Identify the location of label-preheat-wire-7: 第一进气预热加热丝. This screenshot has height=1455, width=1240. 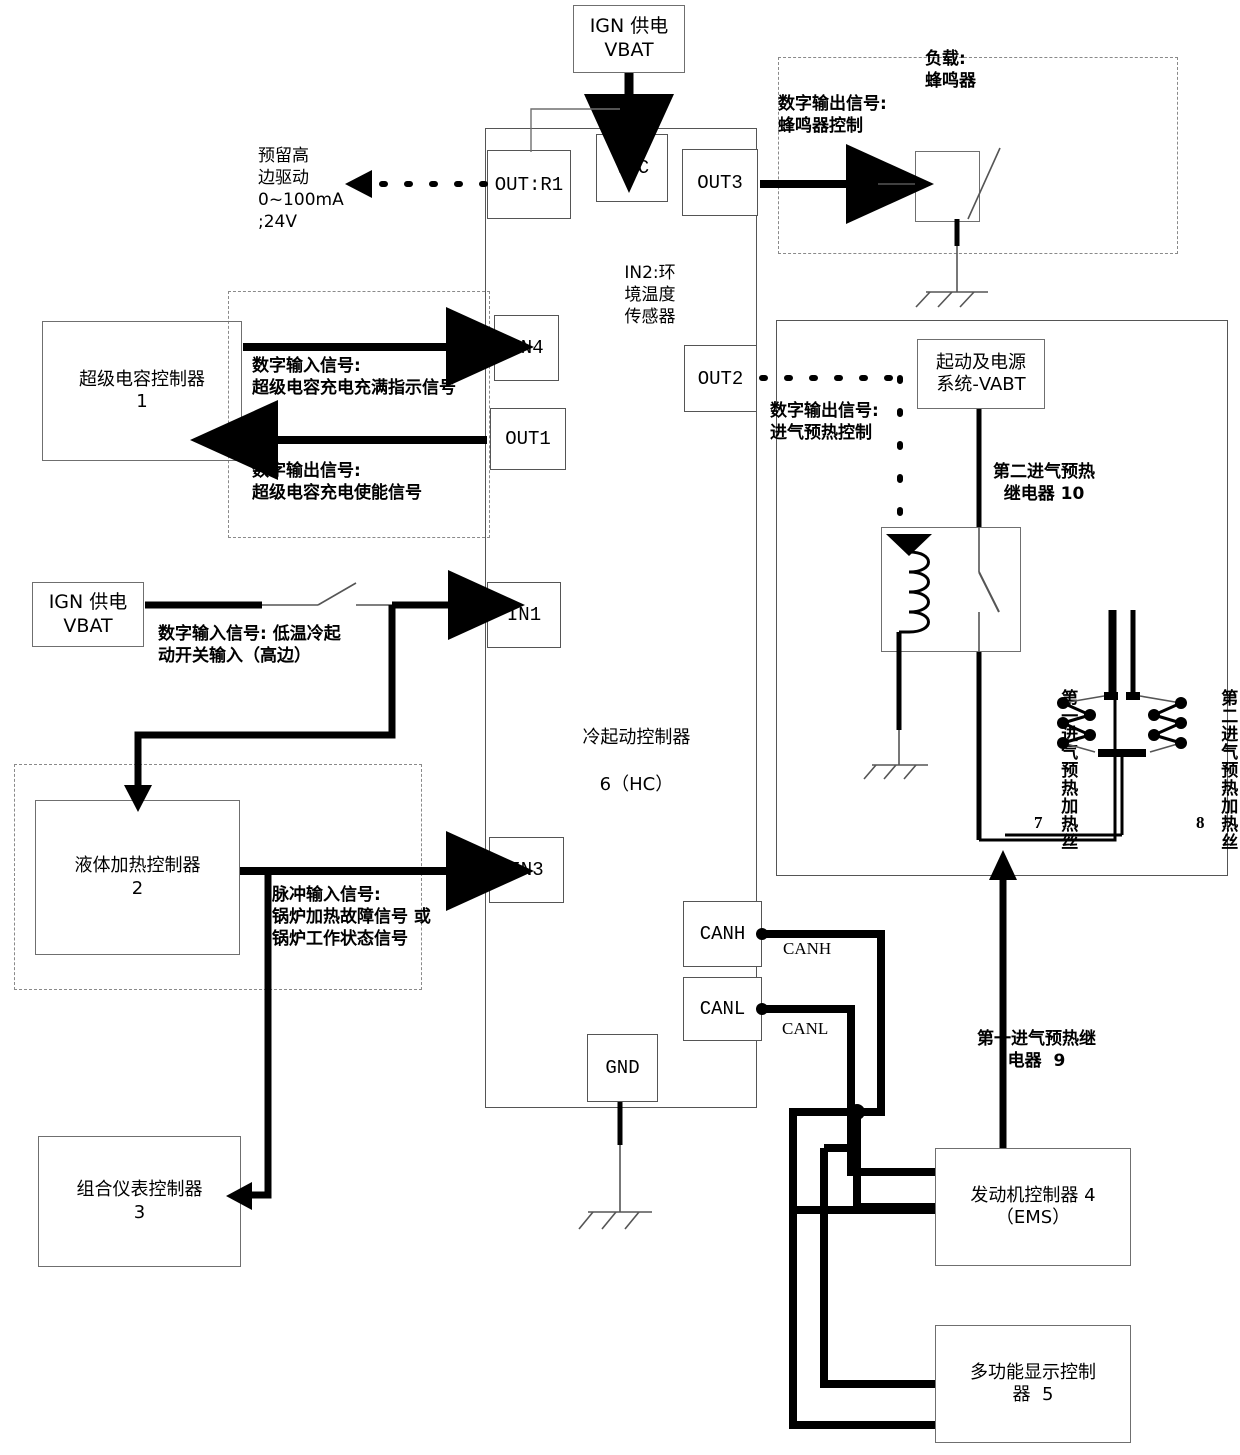
(1067, 728).